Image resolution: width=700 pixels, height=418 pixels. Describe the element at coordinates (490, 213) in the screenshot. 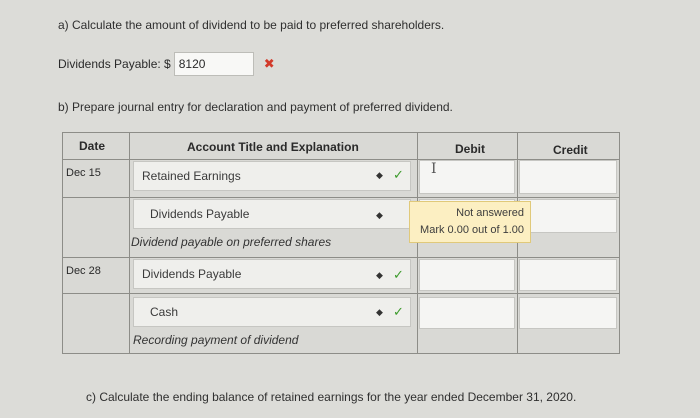

I see `status-line1: Not answered` at that location.